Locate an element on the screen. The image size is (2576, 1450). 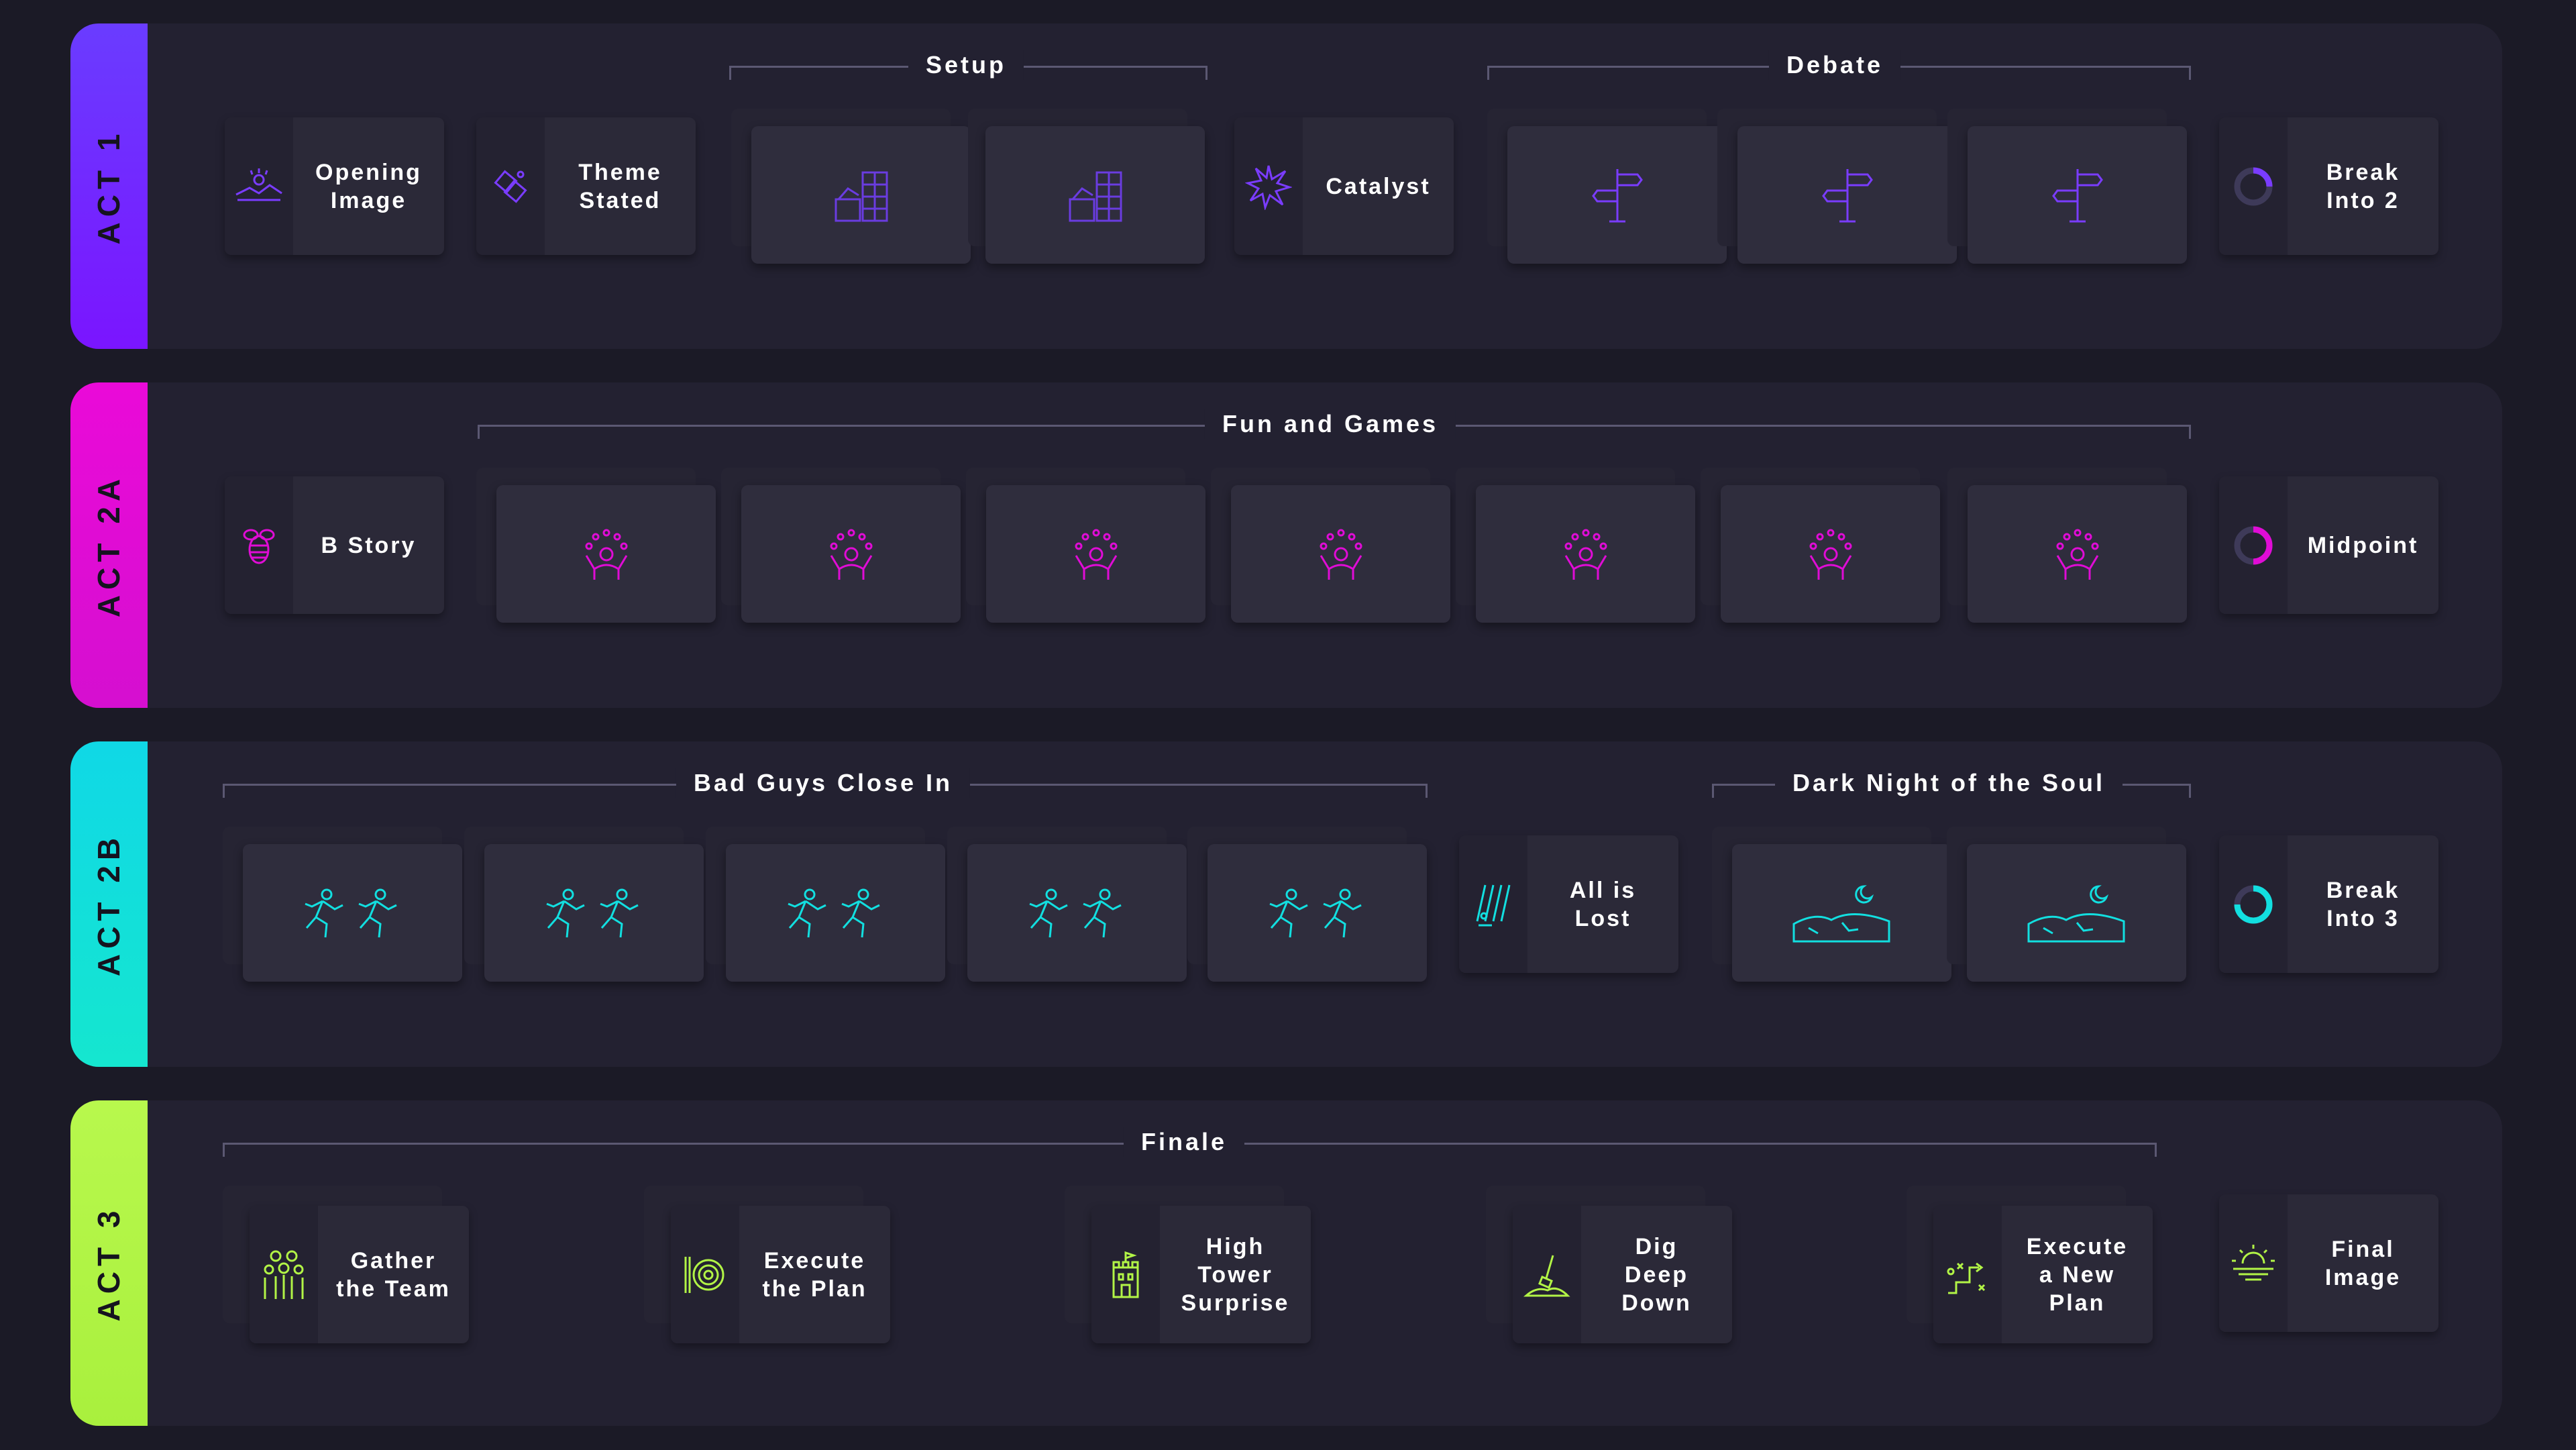
fun-and-games-label: Fun and Games is located at coordinates (1330, 424).